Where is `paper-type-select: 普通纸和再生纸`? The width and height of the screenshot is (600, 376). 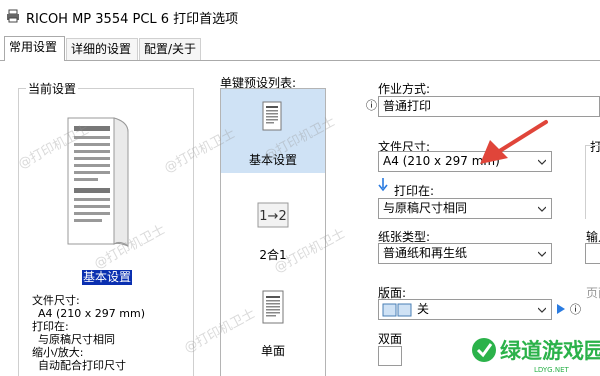 paper-type-select: 普通纸和再生纸 is located at coordinates (465, 253).